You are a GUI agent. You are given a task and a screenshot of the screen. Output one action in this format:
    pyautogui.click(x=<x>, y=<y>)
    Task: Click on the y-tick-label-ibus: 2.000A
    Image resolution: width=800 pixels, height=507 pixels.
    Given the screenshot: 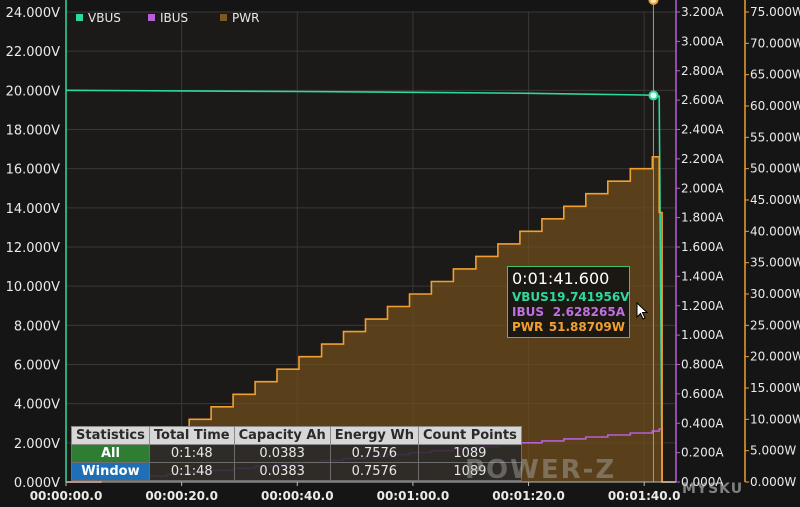 What is the action you would take?
    pyautogui.click(x=702, y=188)
    